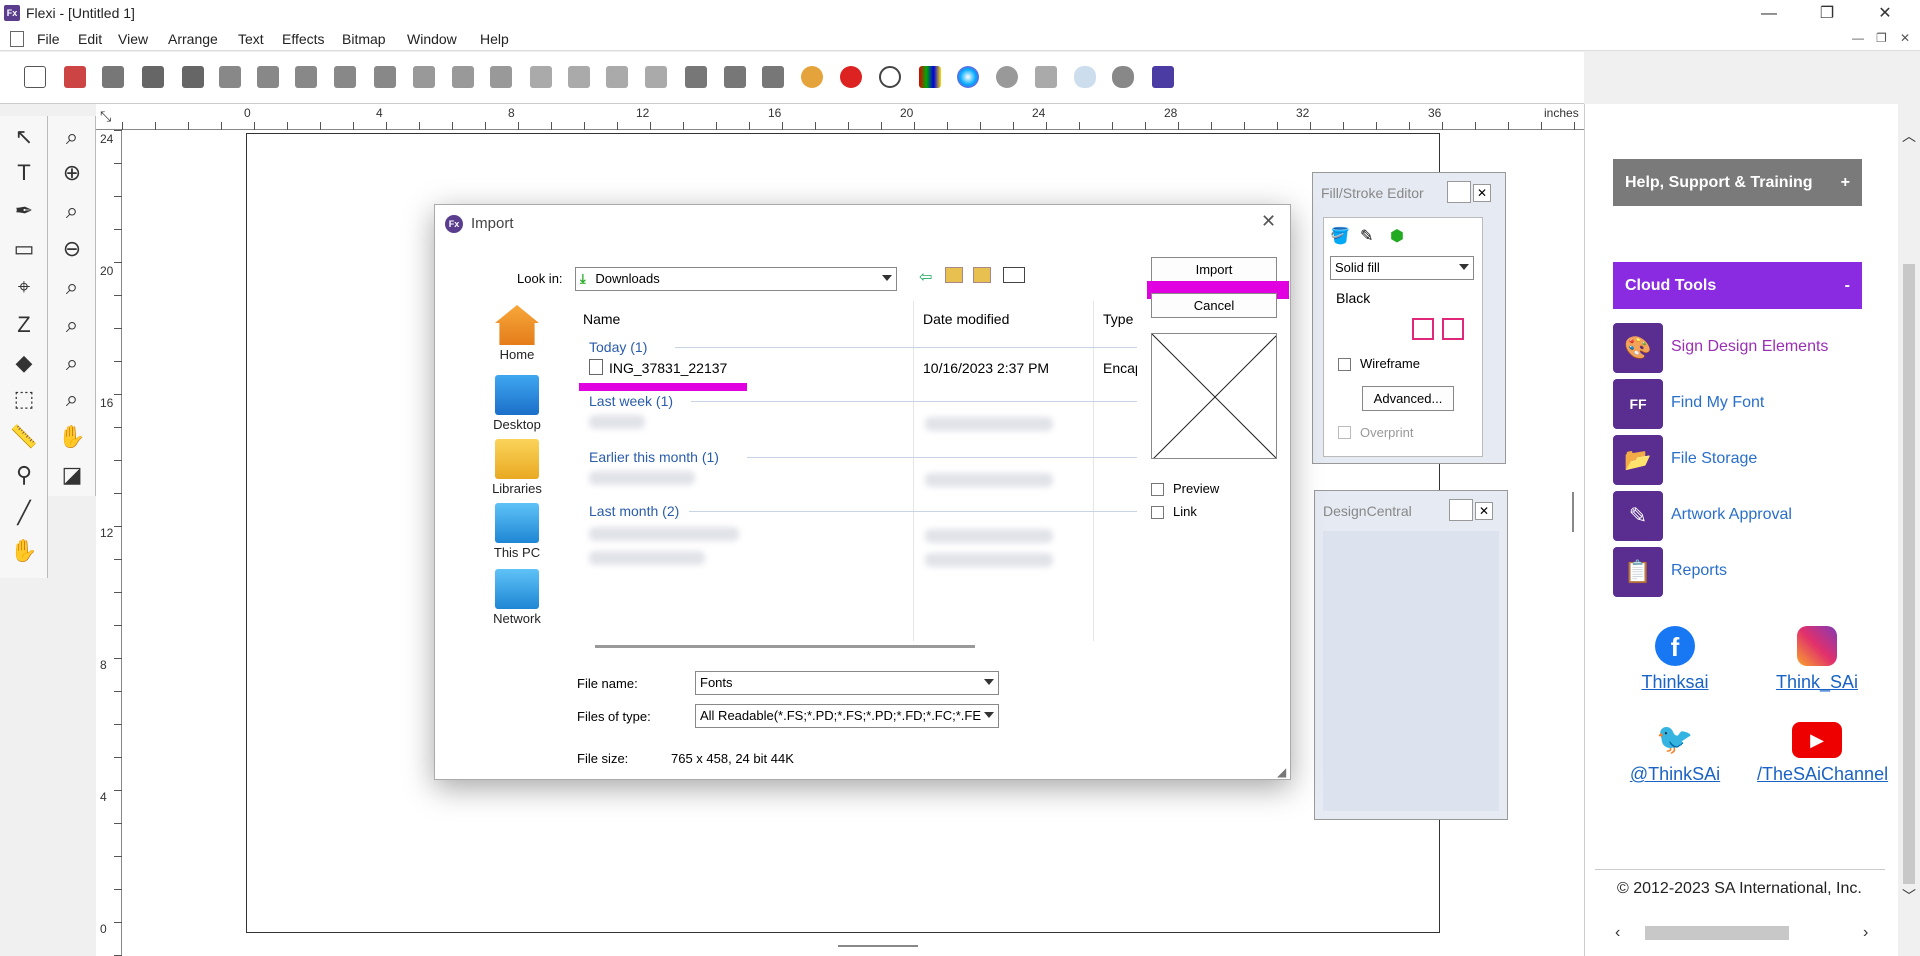 This screenshot has height=956, width=1920. What do you see at coordinates (1281, 772) in the screenshot?
I see `resize-grip-icon: ◢` at bounding box center [1281, 772].